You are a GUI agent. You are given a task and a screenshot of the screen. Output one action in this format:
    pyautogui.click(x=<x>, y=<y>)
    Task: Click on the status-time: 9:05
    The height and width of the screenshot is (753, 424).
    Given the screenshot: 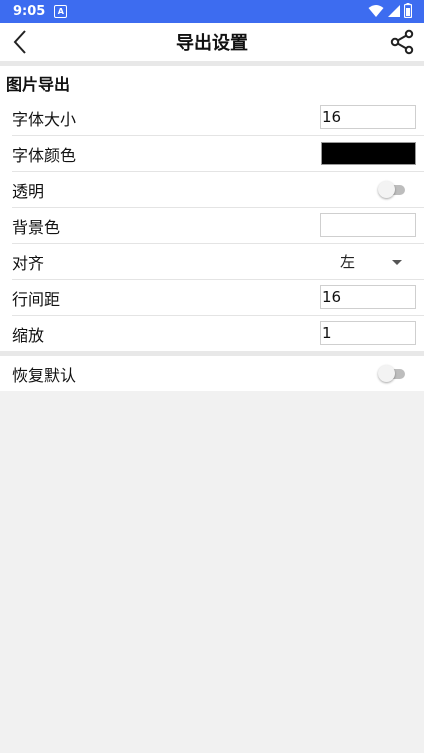 What is the action you would take?
    pyautogui.click(x=29, y=11)
    